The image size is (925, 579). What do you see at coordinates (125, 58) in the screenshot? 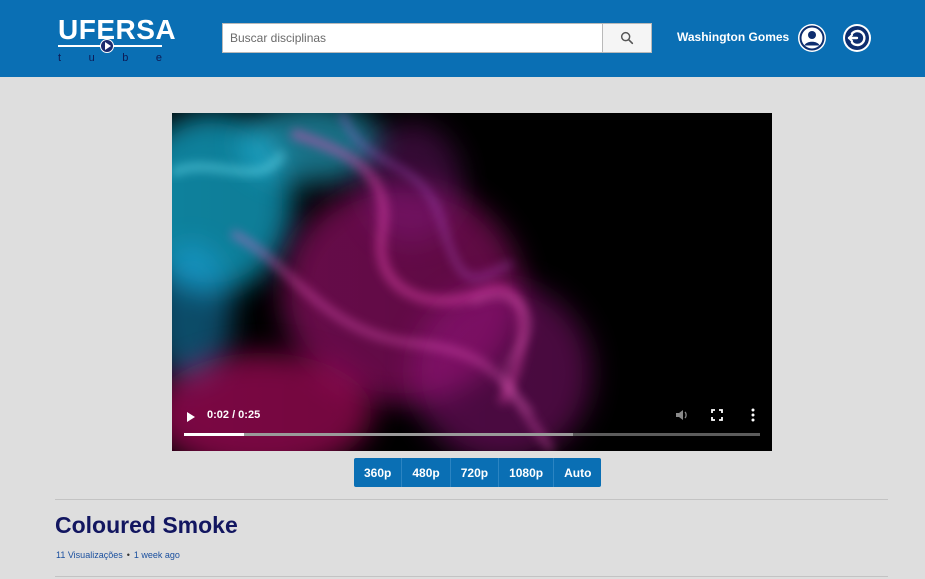
I see `logo-sub-letter: b` at bounding box center [125, 58].